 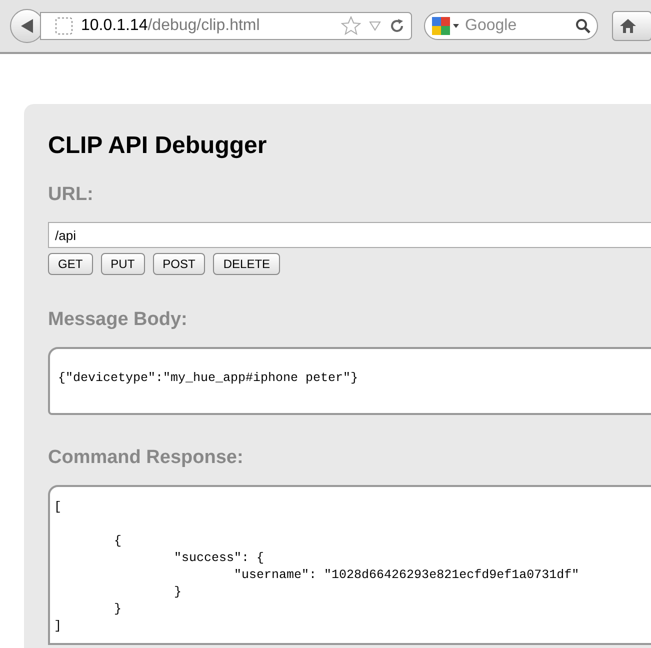 I want to click on address-bar: 10.0.1.14/debug/clip.html, so click(x=226, y=26).